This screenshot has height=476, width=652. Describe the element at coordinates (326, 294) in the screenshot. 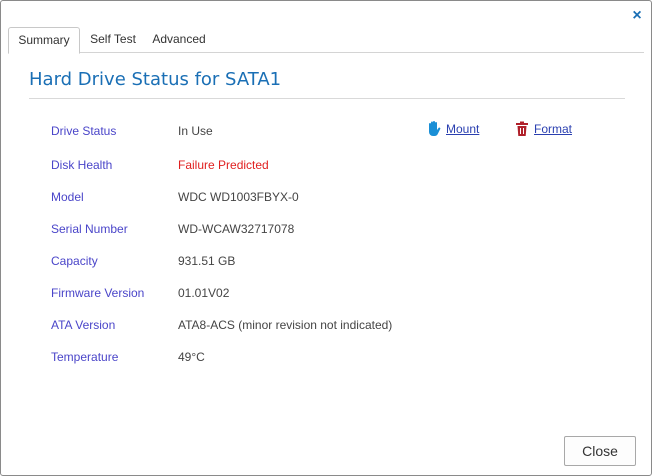

I see `field-row-firmware-version: Firmware Version 01.01V02` at that location.